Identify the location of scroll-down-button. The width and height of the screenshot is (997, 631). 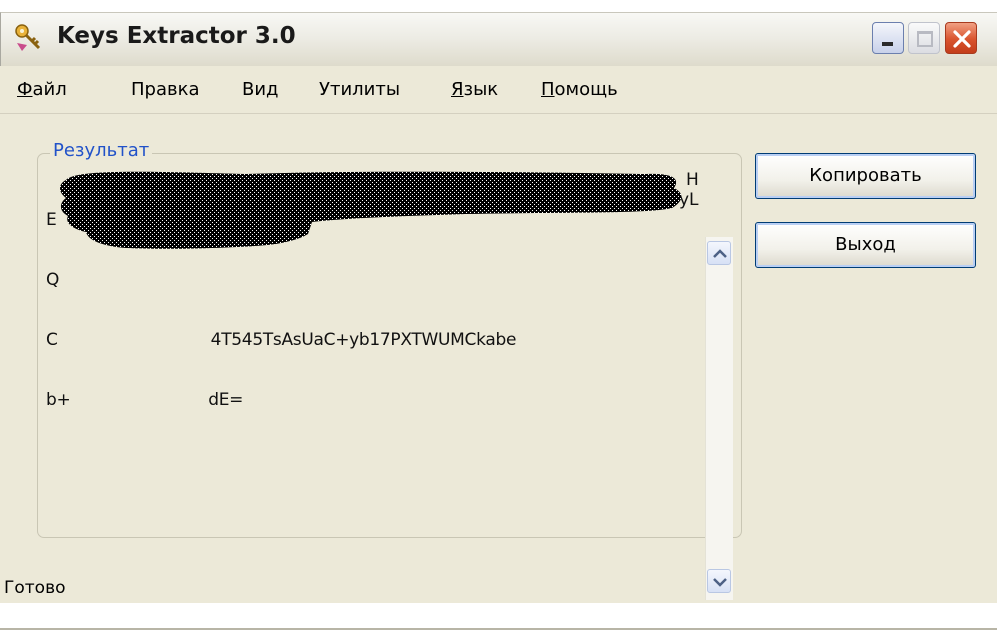
(719, 581).